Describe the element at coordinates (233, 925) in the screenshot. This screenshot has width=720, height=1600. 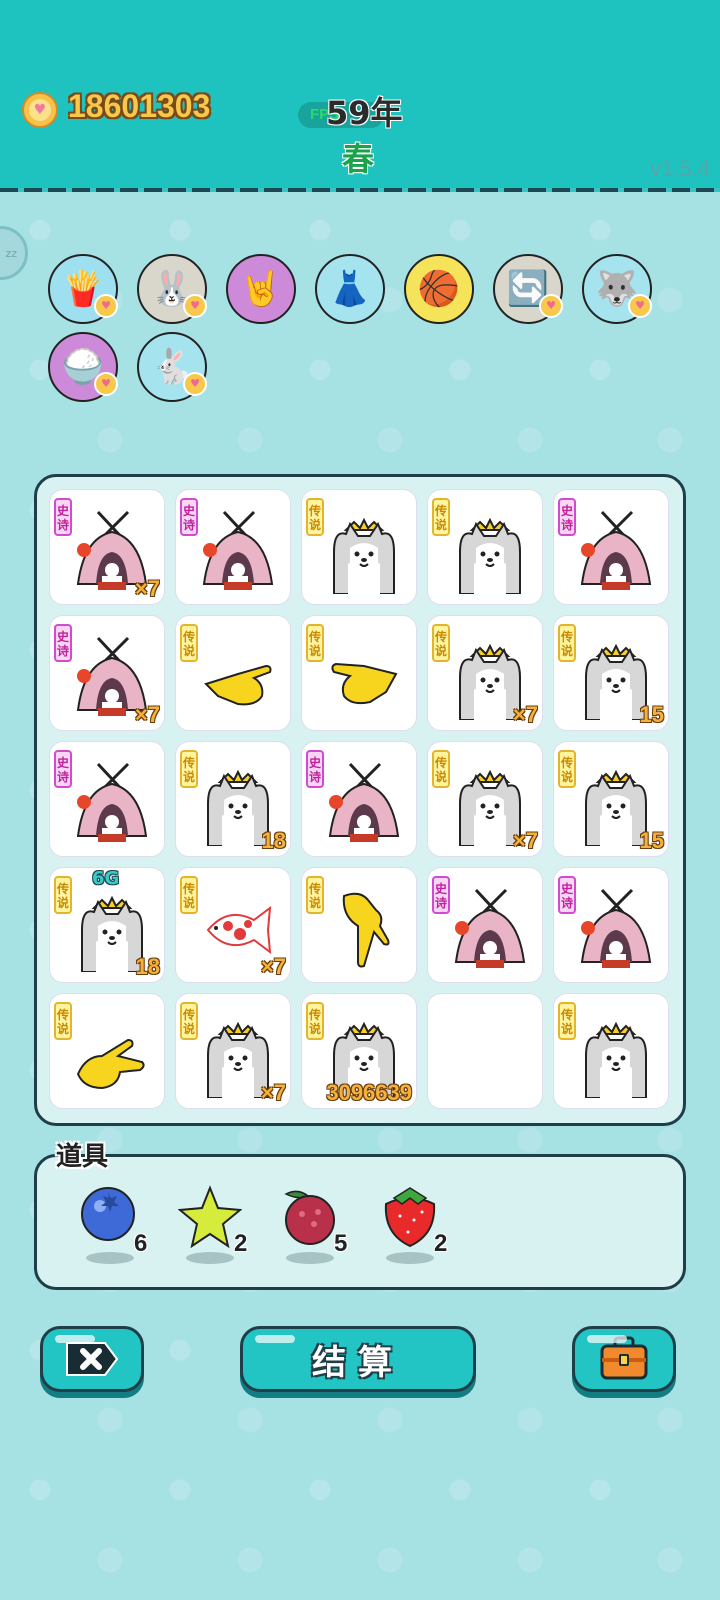
I see `tile-fish: 传说 ×7` at that location.